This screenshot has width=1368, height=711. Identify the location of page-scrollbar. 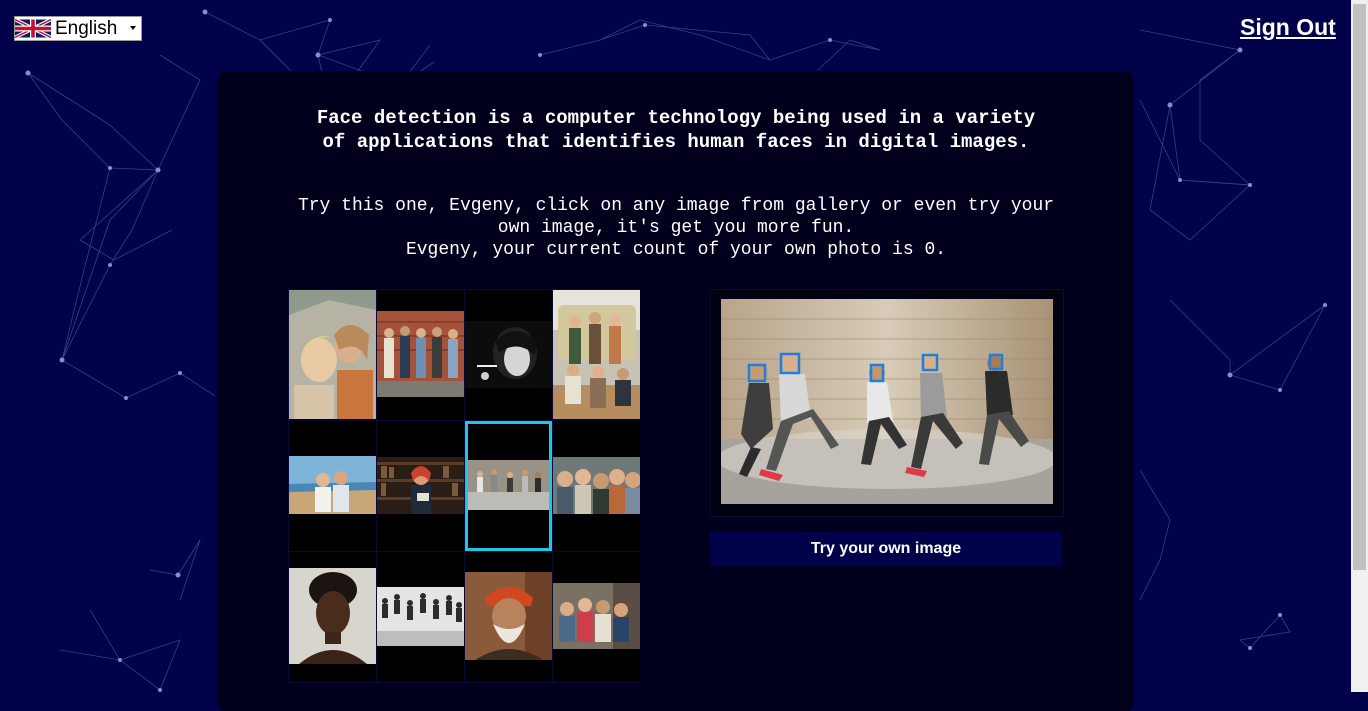
(1359, 346).